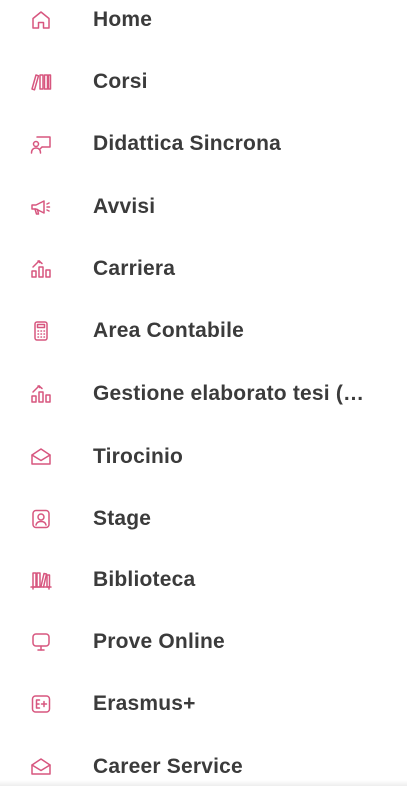 This screenshot has height=786, width=407. I want to click on menu-item-home: Home, so click(203, 24).